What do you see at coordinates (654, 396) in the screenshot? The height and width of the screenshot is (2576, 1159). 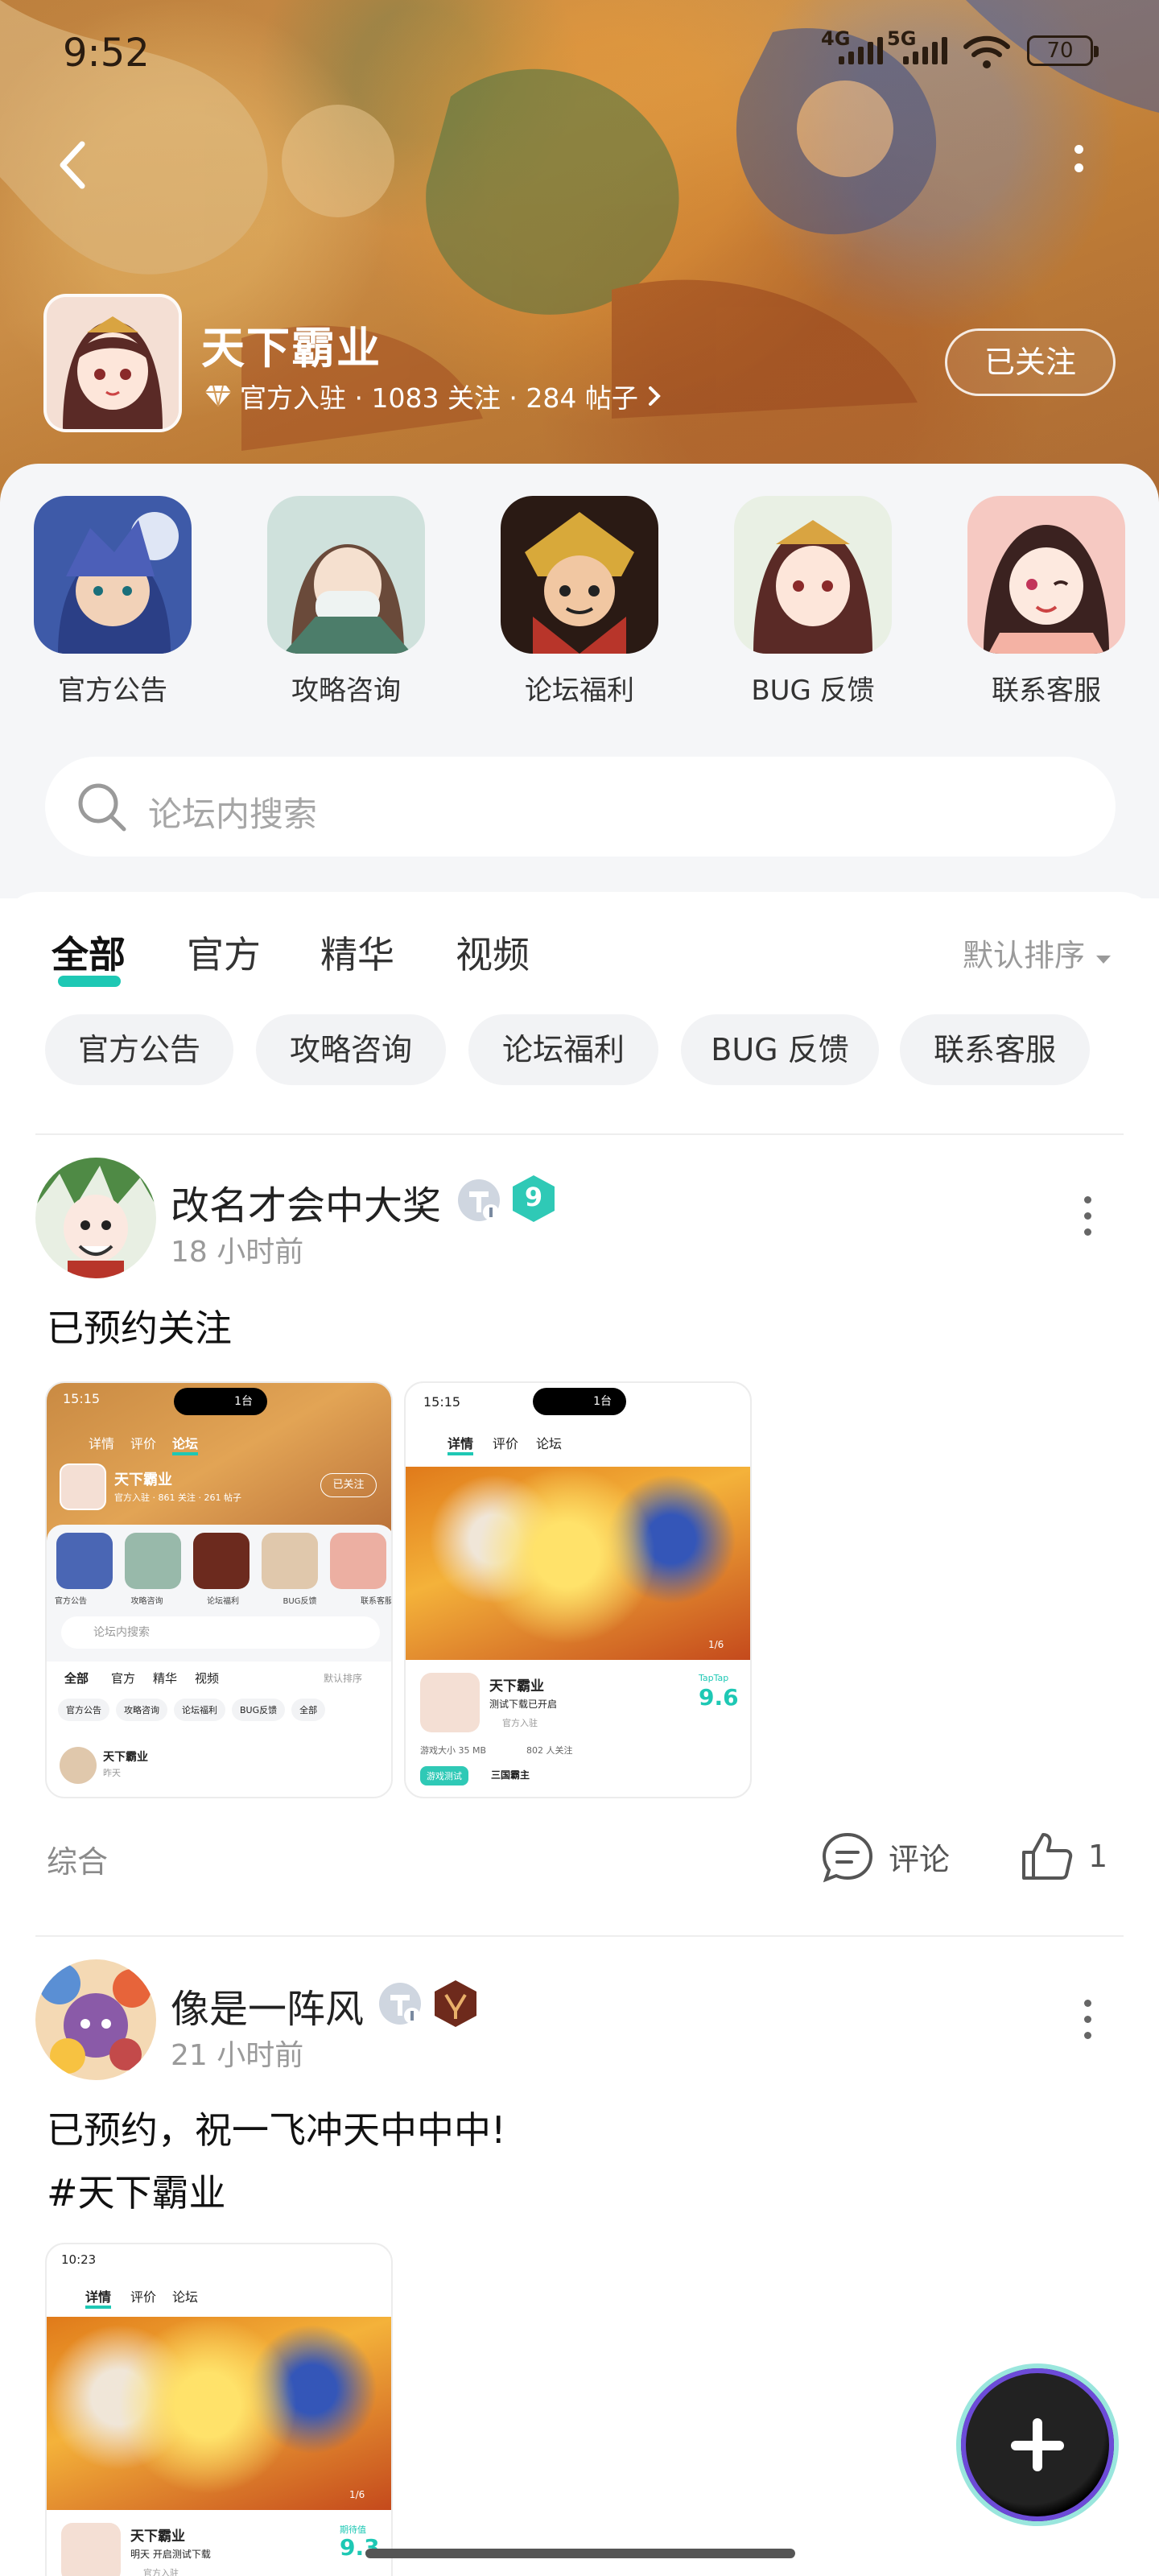 I see `chevron-right-icon` at bounding box center [654, 396].